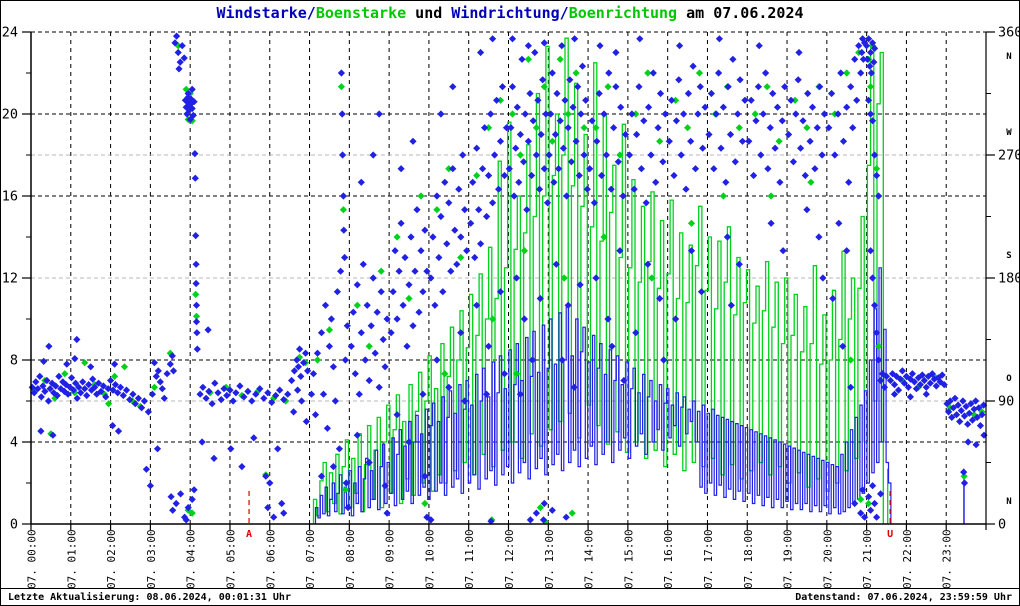 Image resolution: width=1020 pixels, height=606 pixels. Describe the element at coordinates (947, 559) in the screenshot. I see `svg-text: 07. 23:00` at that location.